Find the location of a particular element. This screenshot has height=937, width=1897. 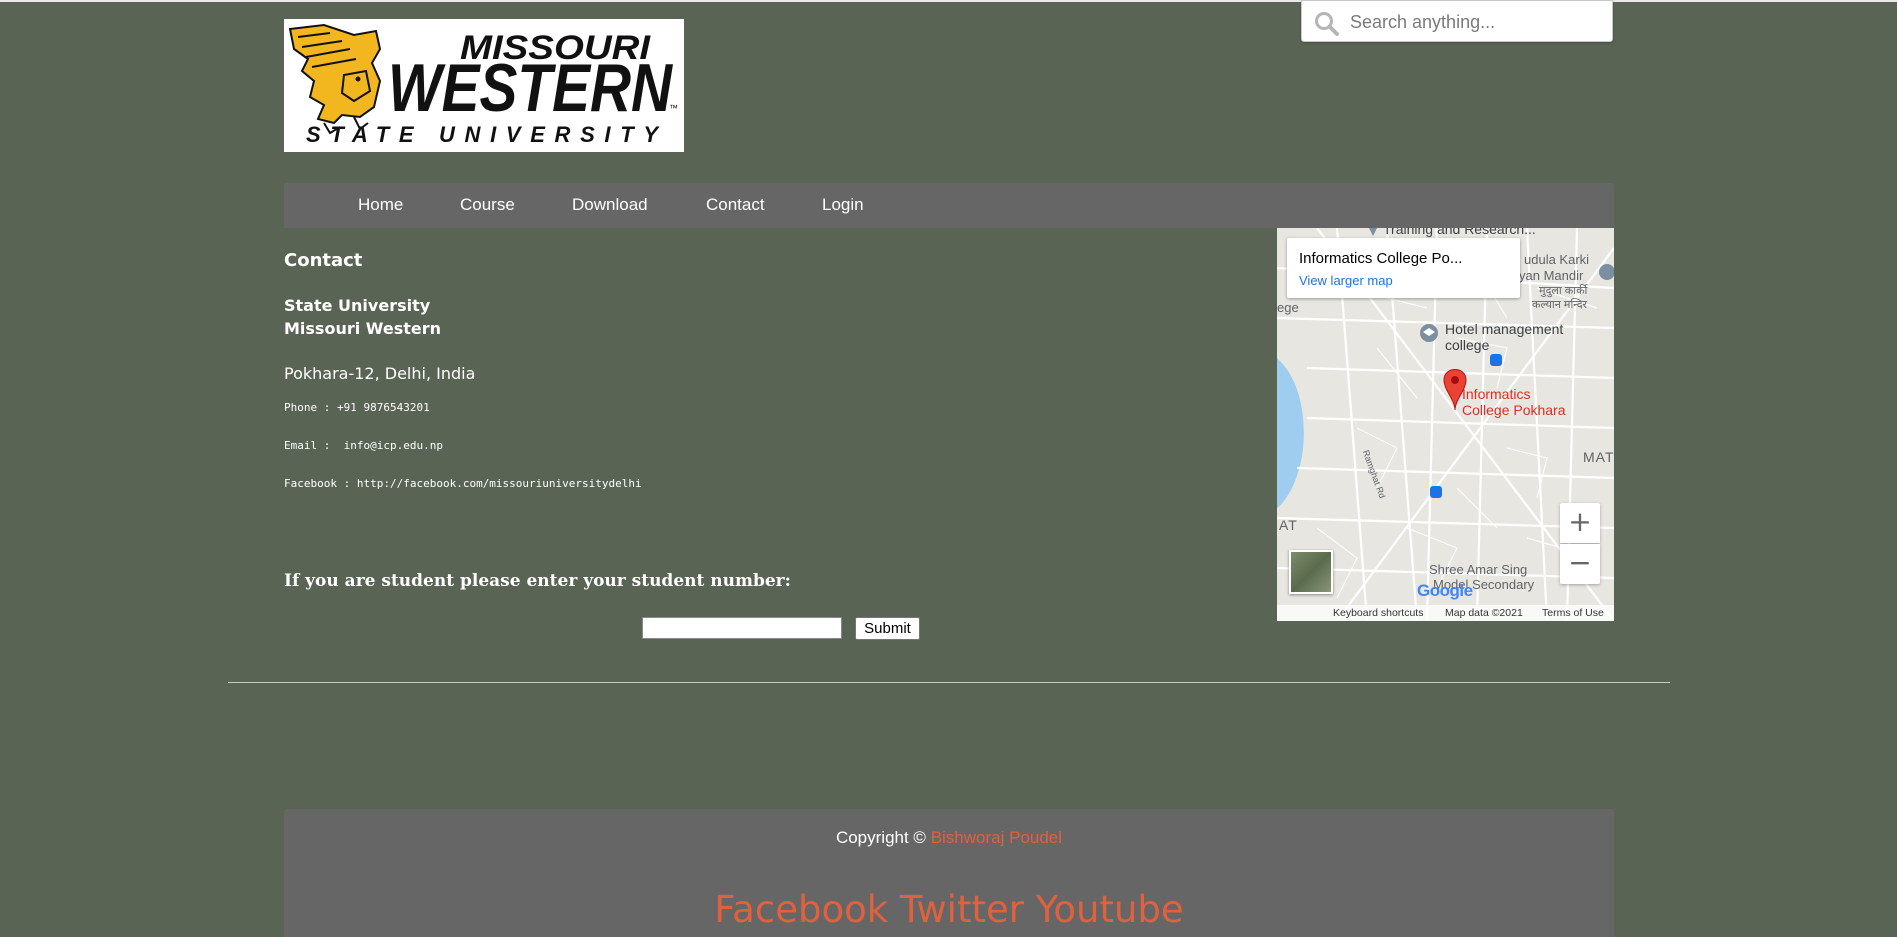

map-label-ege: ege is located at coordinates (1288, 307).